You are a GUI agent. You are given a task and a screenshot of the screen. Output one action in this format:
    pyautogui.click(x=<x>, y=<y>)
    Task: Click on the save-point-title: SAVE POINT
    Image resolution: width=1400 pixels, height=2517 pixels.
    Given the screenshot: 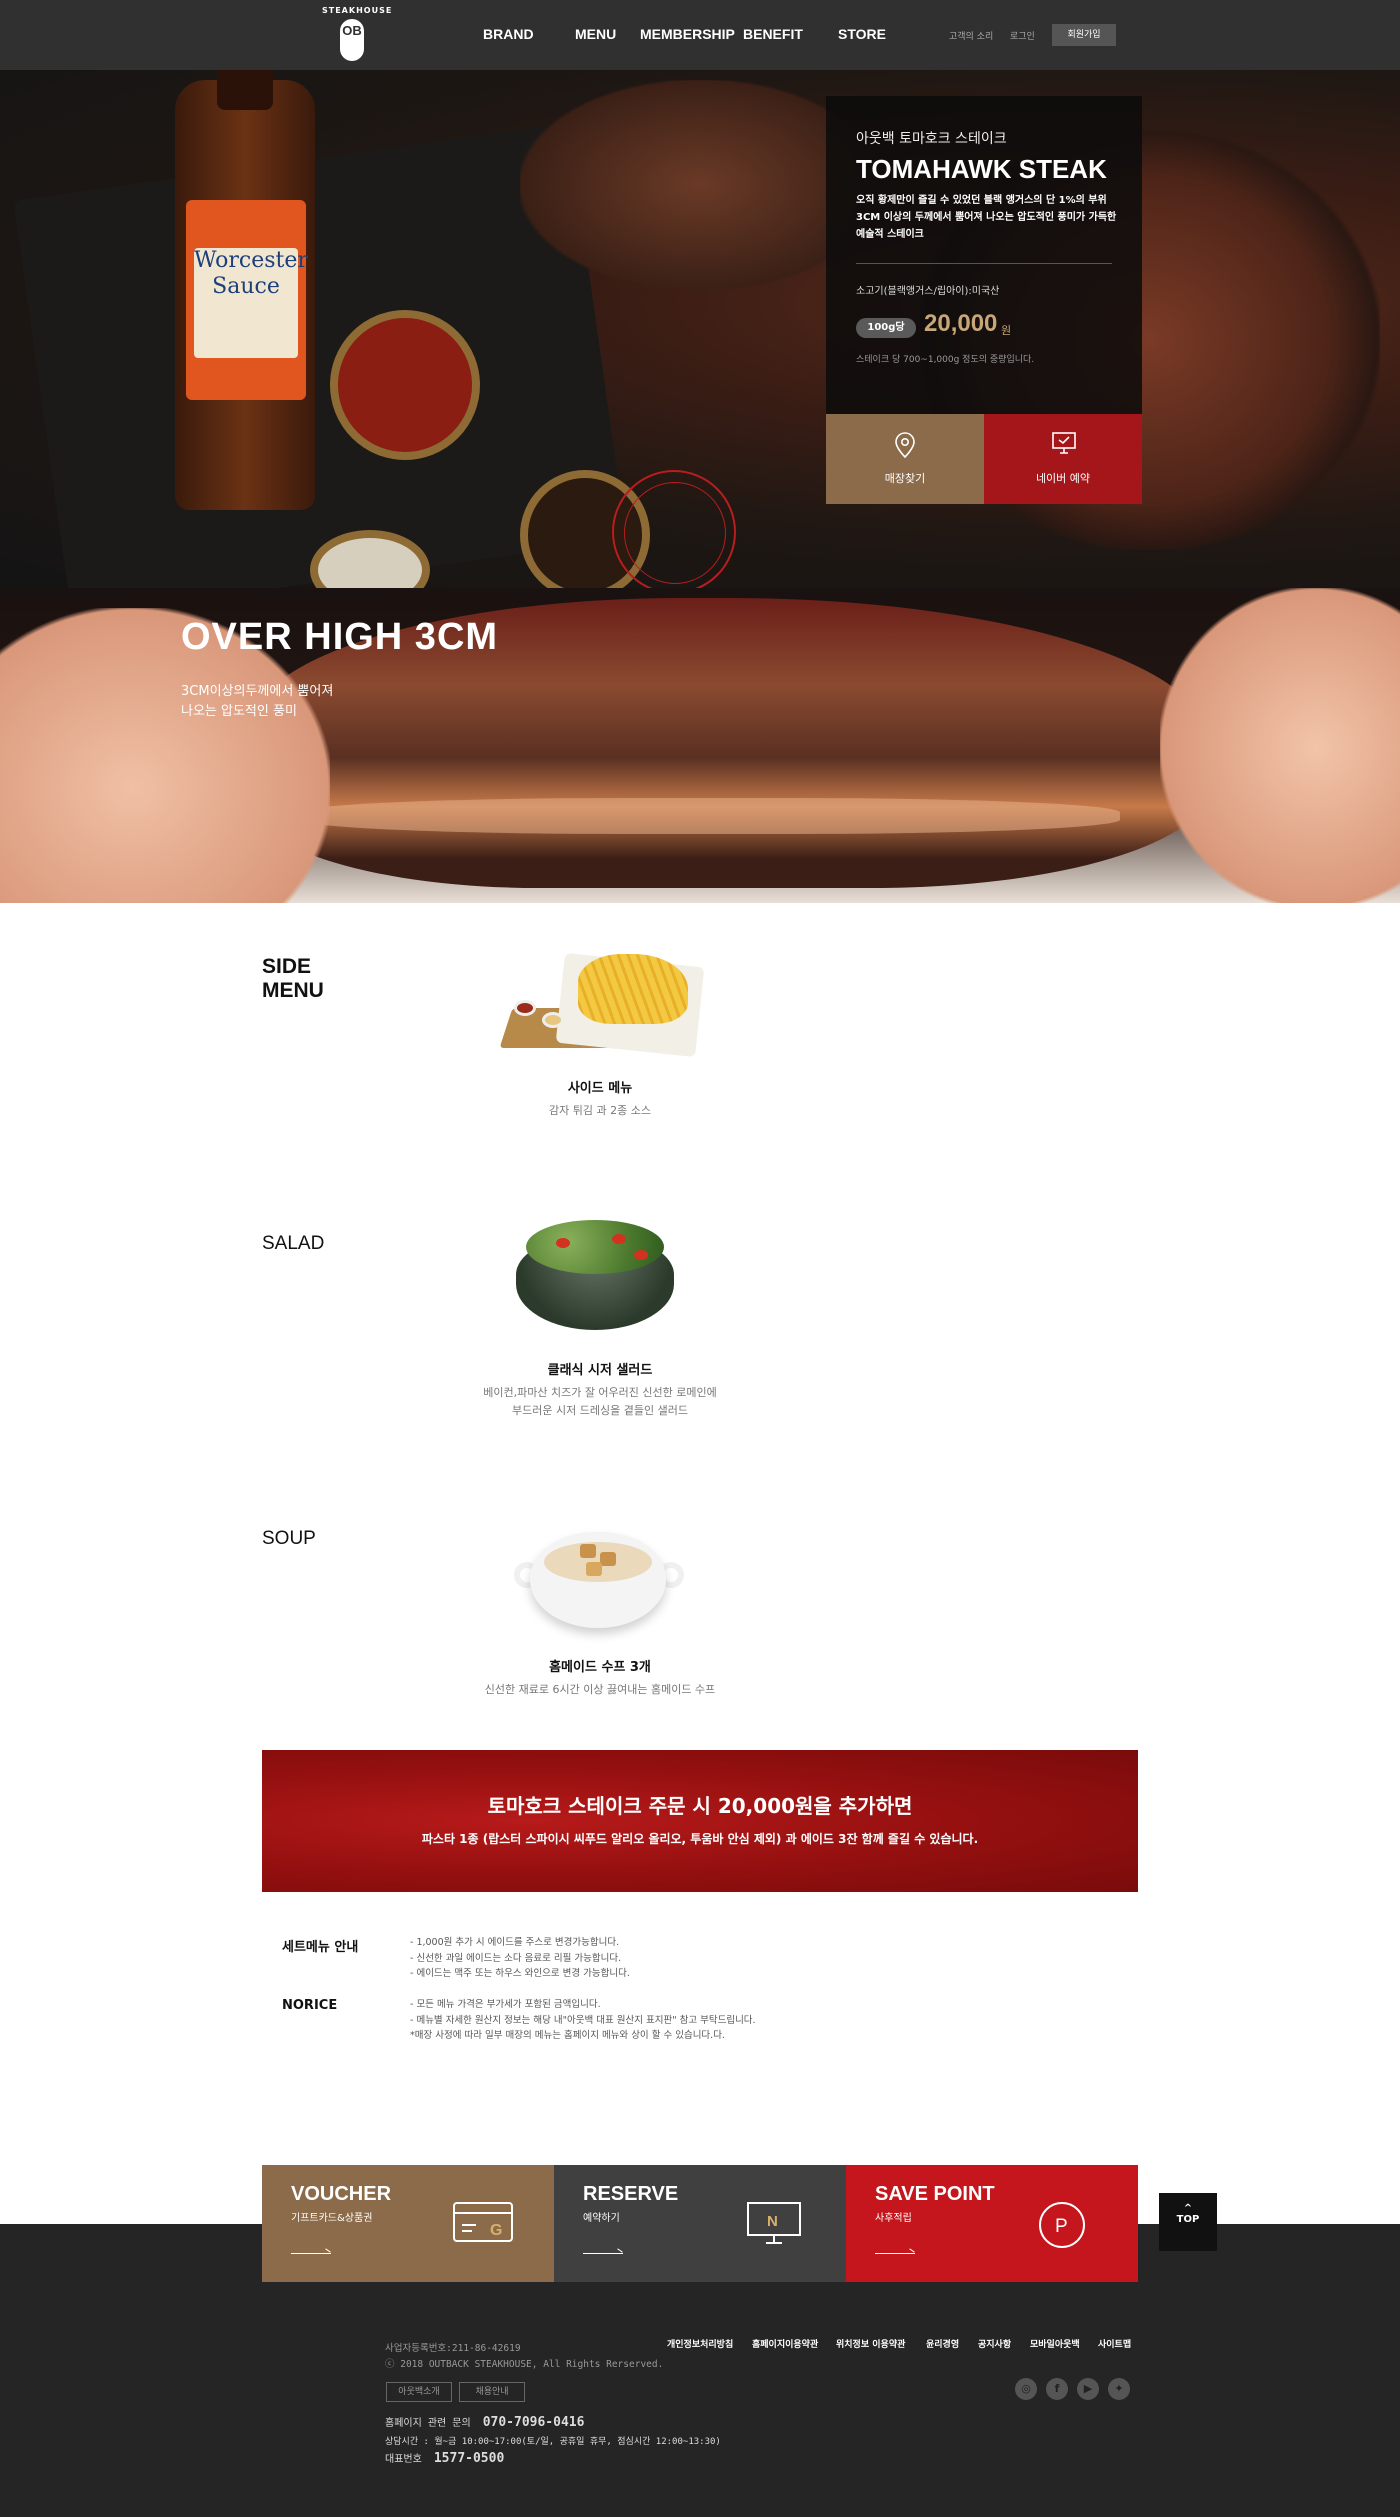 What is the action you would take?
    pyautogui.click(x=935, y=2194)
    